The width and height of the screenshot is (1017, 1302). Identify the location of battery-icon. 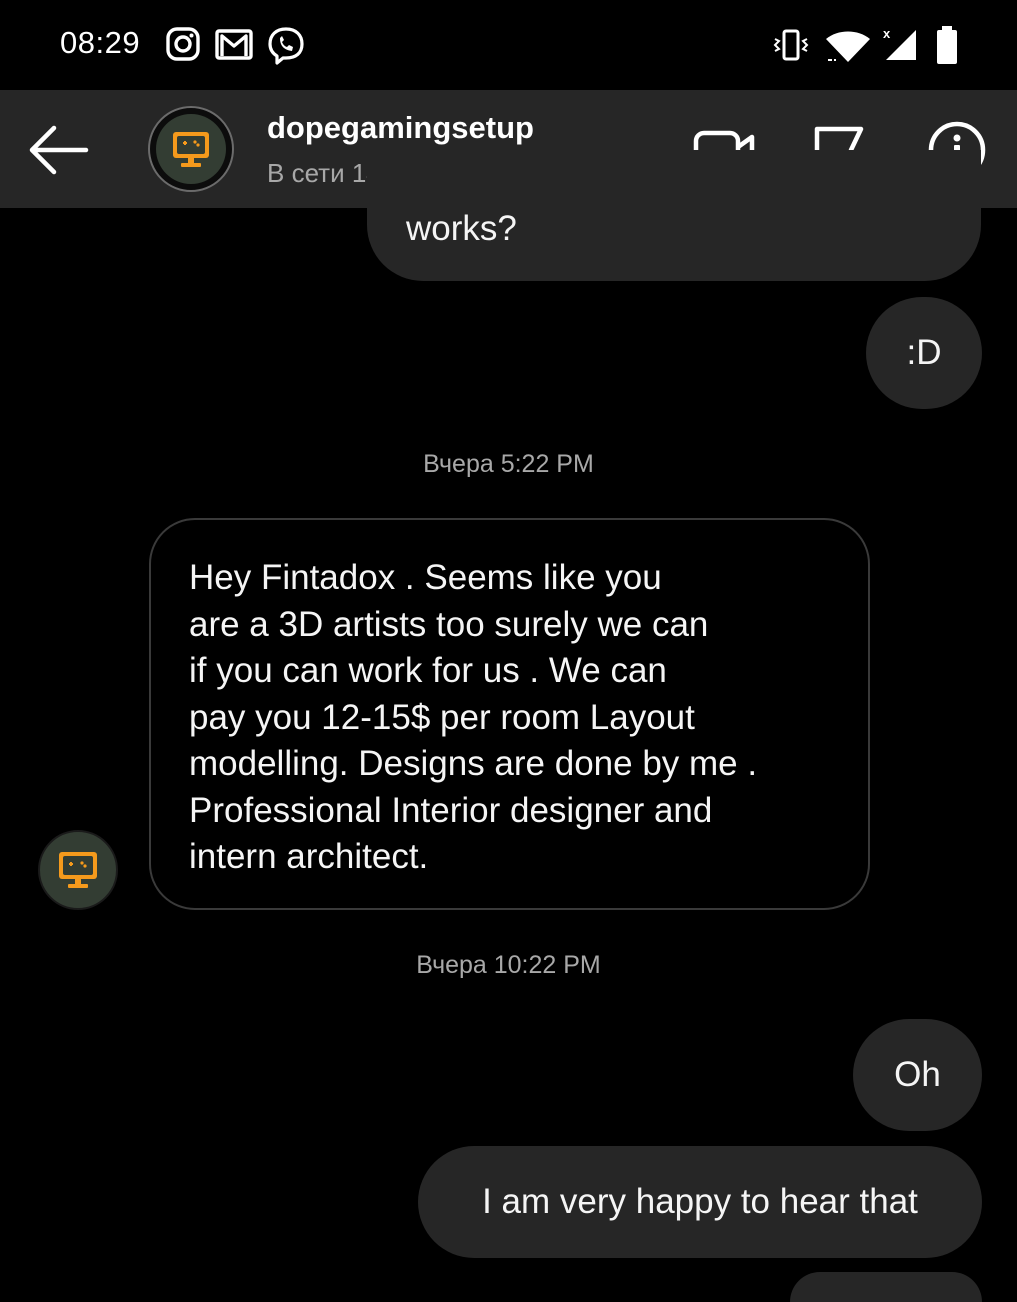
(947, 47).